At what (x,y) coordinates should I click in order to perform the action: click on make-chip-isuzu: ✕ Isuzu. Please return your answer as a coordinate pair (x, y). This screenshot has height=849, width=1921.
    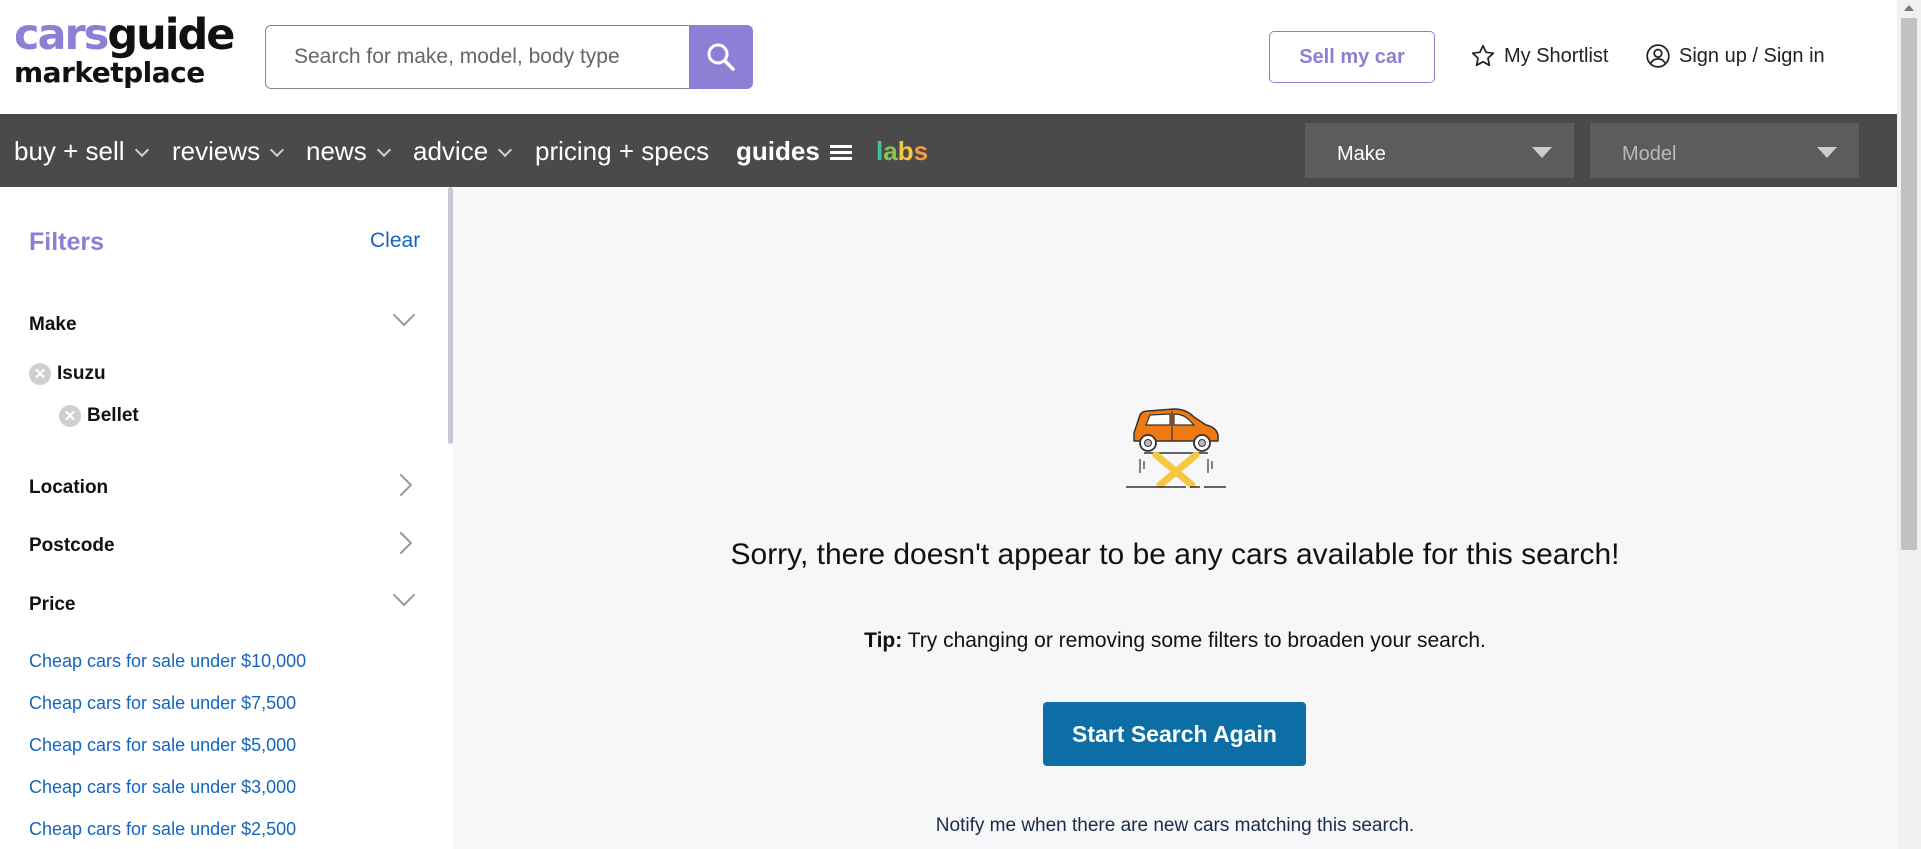
    Looking at the image, I should click on (67, 374).